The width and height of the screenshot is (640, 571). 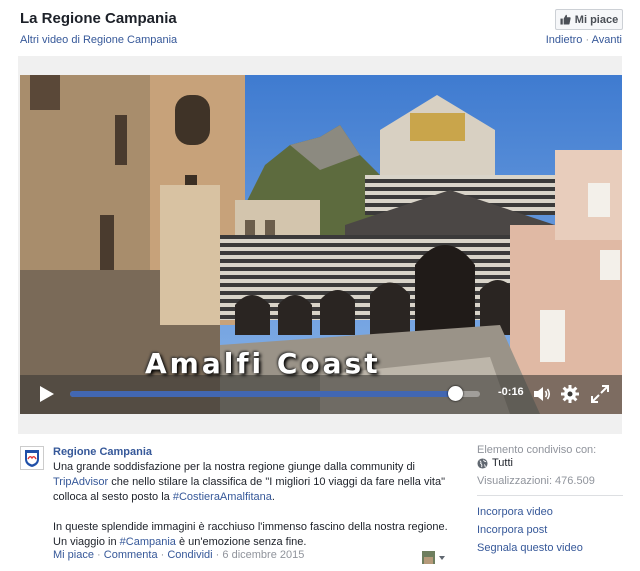 What do you see at coordinates (263, 394) in the screenshot?
I see `progress-fill` at bounding box center [263, 394].